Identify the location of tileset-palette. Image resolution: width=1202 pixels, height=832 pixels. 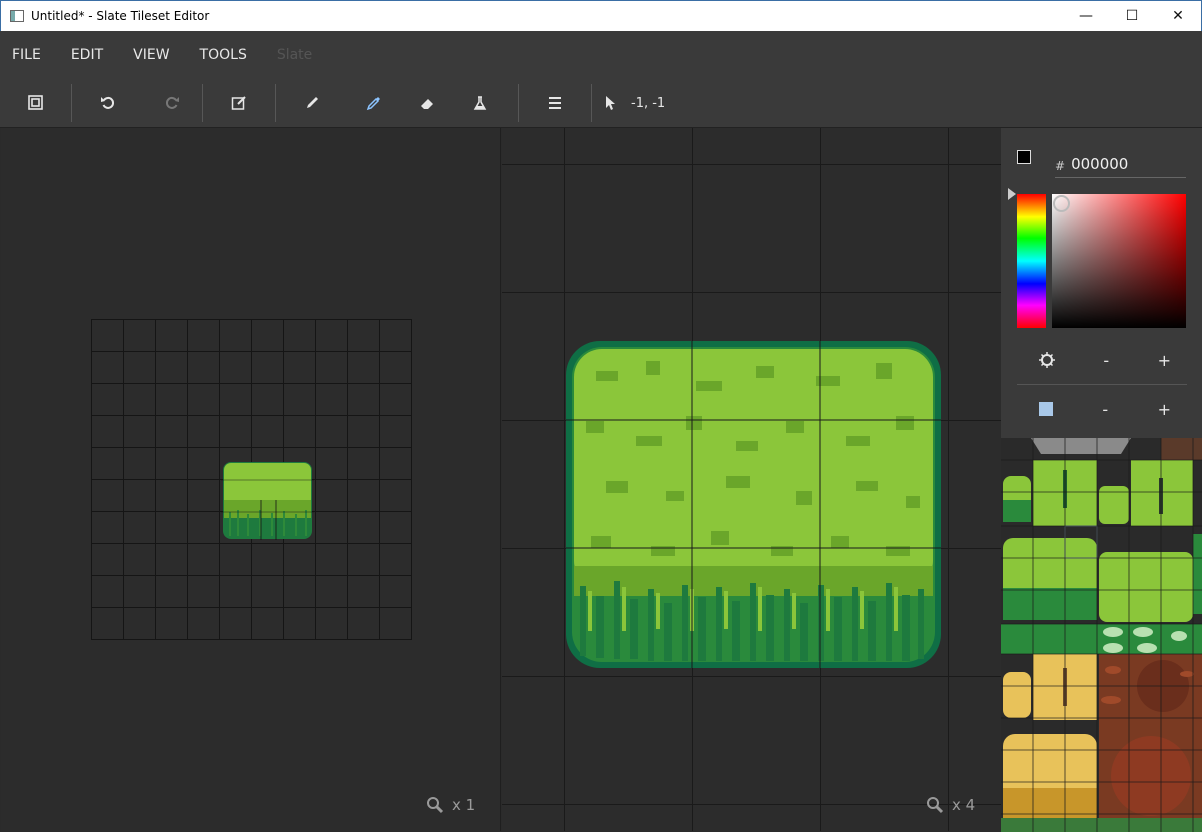
(1101, 635).